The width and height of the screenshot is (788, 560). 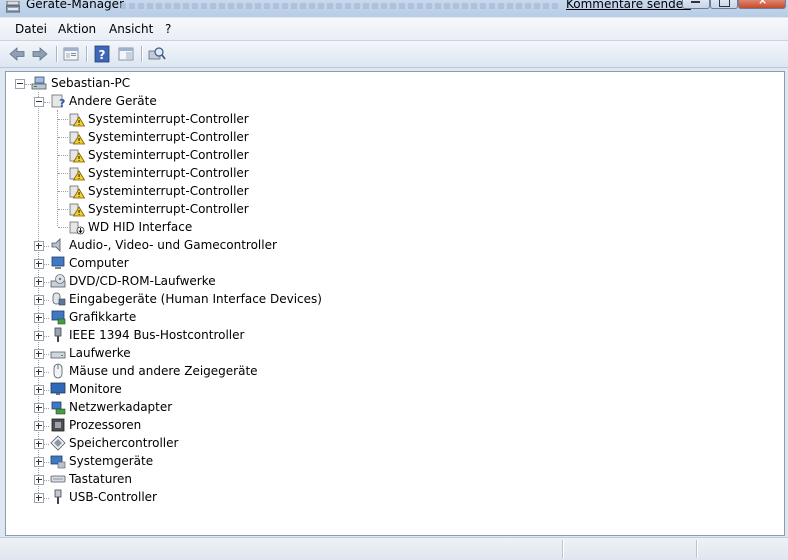 What do you see at coordinates (157, 54) in the screenshot?
I see `scan-hardware-icon` at bounding box center [157, 54].